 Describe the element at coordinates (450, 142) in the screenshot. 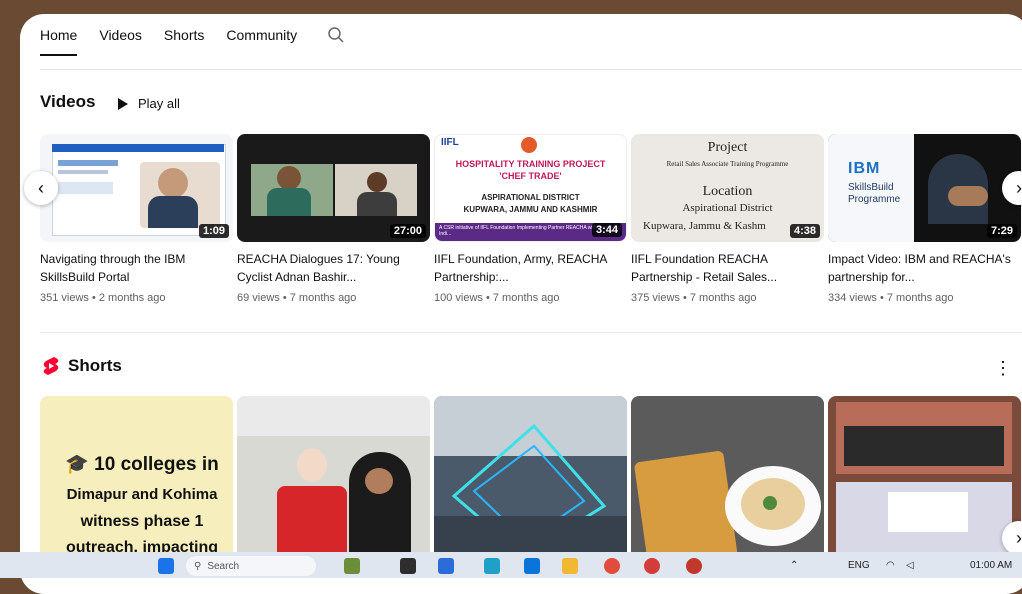

I see `iifl-logo: IIFL` at that location.